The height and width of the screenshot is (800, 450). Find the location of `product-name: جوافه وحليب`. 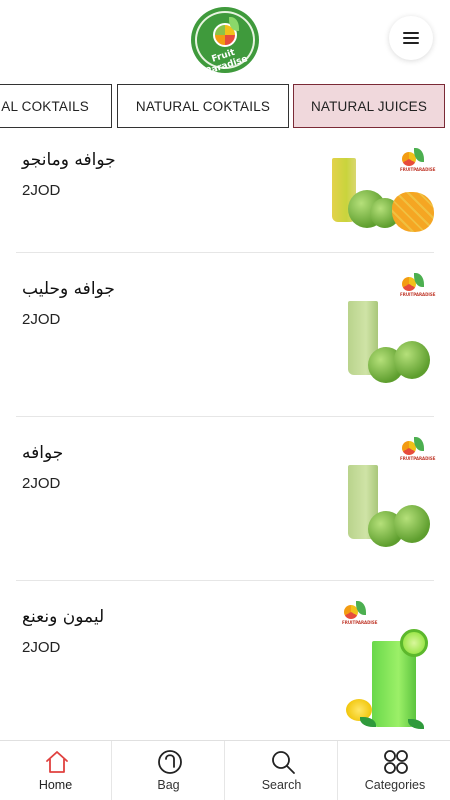

product-name: جوافه وحليب is located at coordinates (68, 289).